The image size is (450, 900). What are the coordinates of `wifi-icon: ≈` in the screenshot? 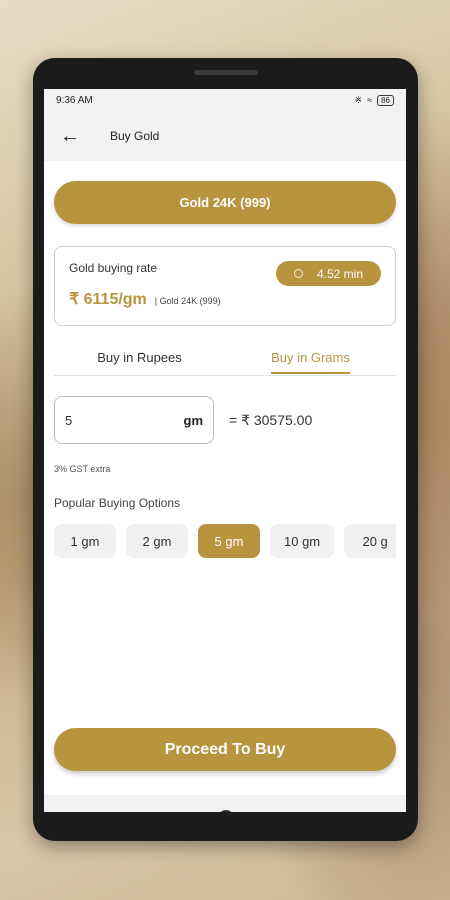 It's located at (370, 100).